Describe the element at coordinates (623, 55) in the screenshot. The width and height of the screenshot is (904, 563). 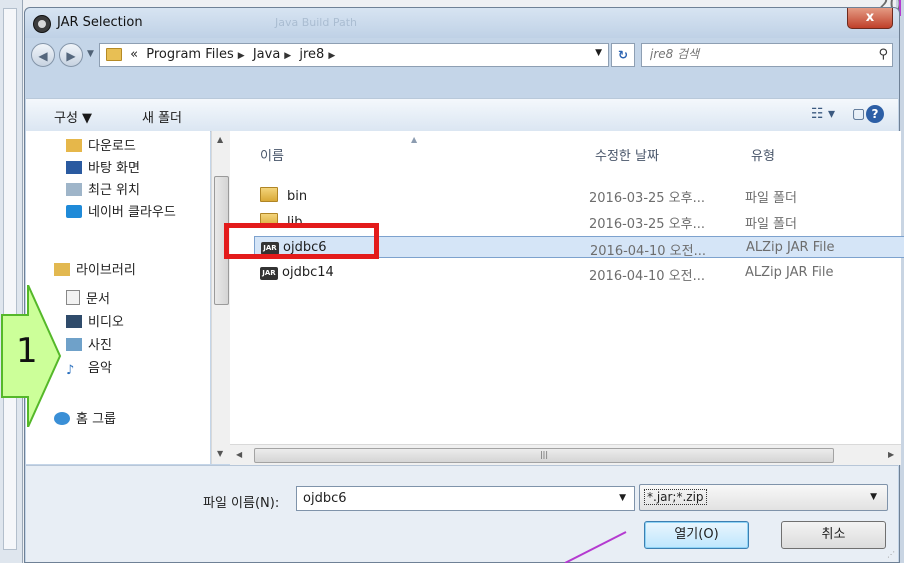
I see `refresh-button: ↻` at that location.